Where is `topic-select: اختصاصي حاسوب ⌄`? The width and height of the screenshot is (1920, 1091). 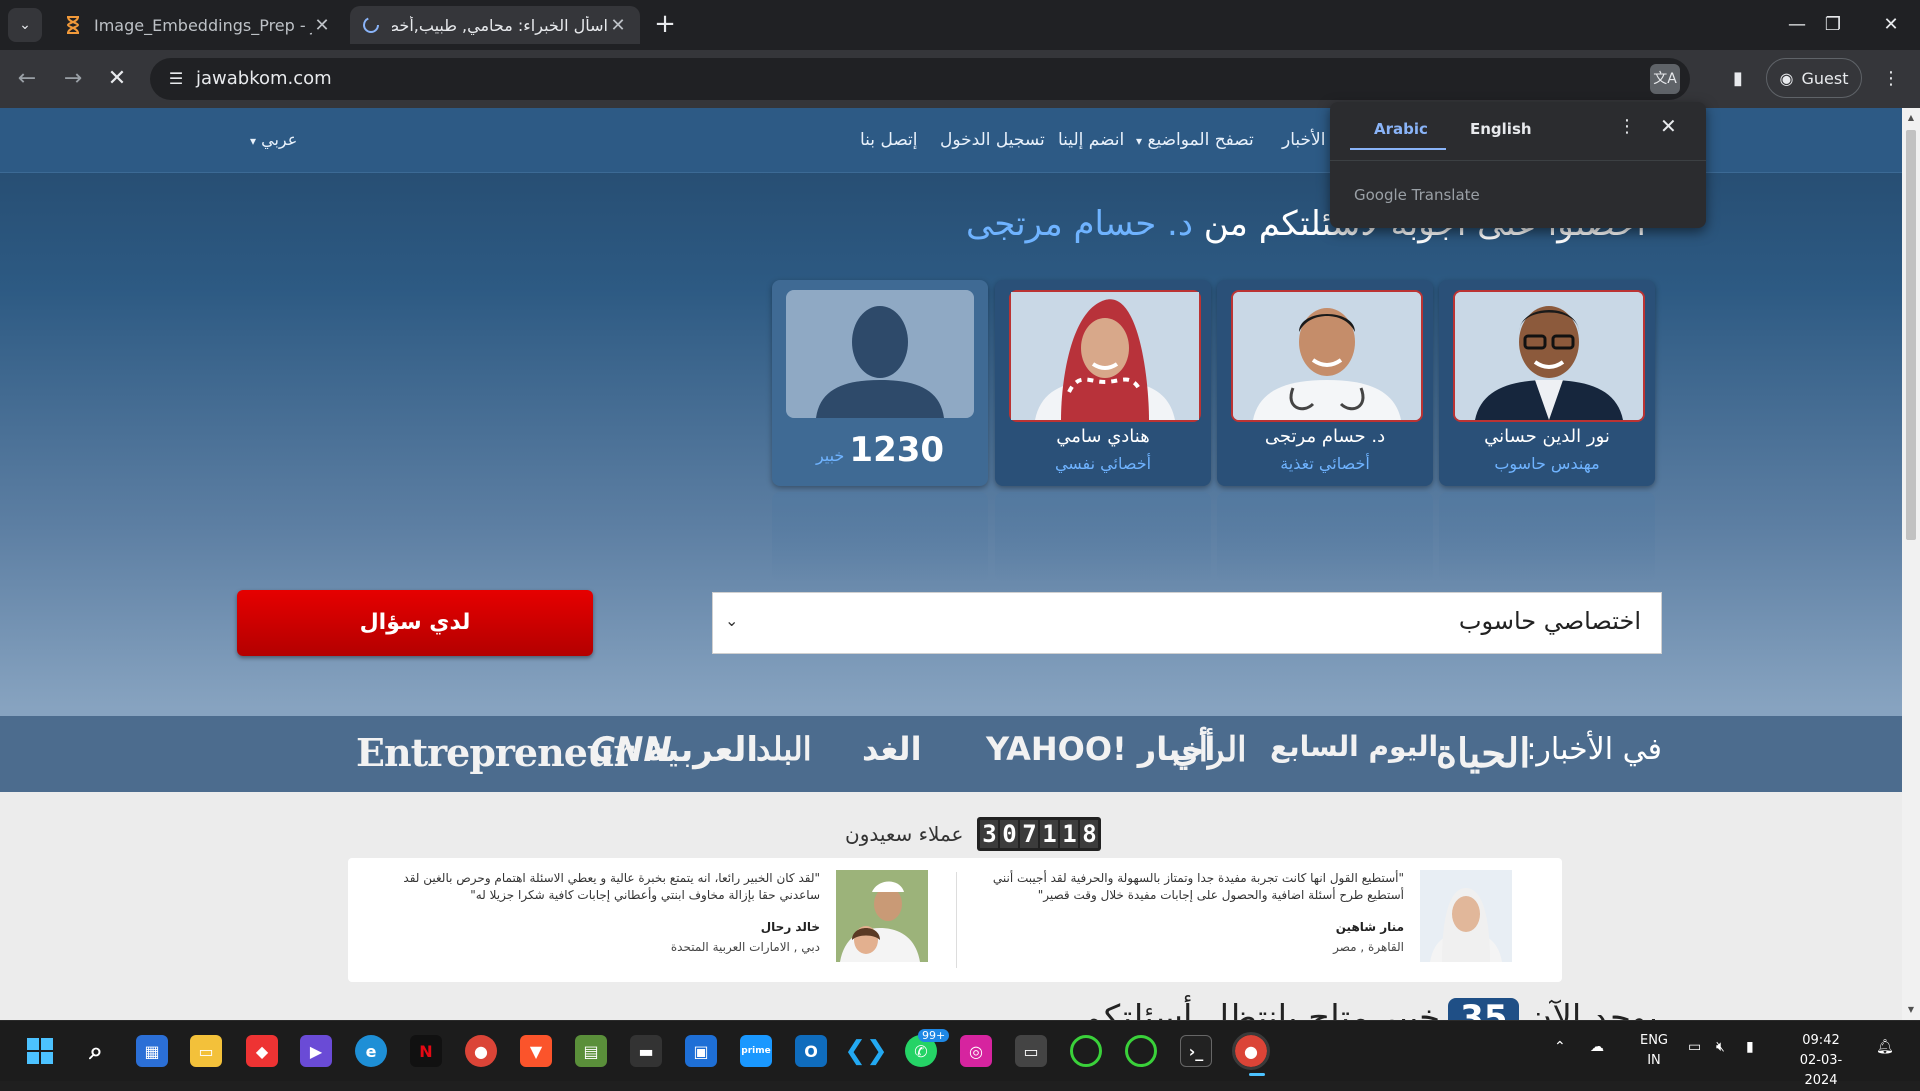 topic-select: اختصاصي حاسوب ⌄ is located at coordinates (1187, 623).